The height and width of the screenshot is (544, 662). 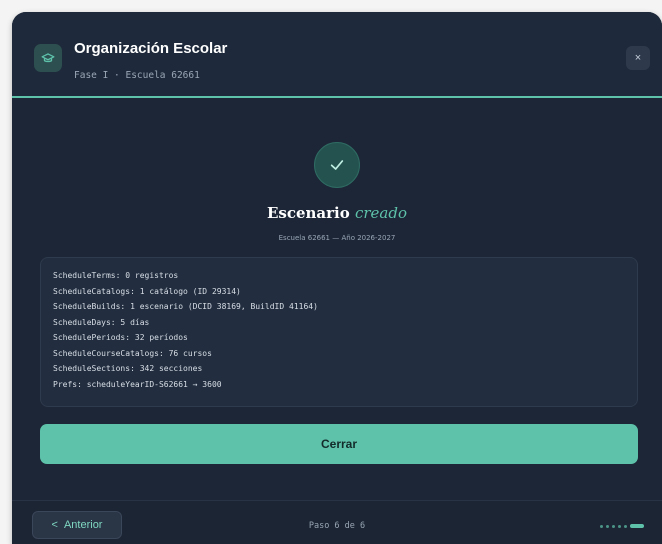 I want to click on progress-dots, so click(x=622, y=526).